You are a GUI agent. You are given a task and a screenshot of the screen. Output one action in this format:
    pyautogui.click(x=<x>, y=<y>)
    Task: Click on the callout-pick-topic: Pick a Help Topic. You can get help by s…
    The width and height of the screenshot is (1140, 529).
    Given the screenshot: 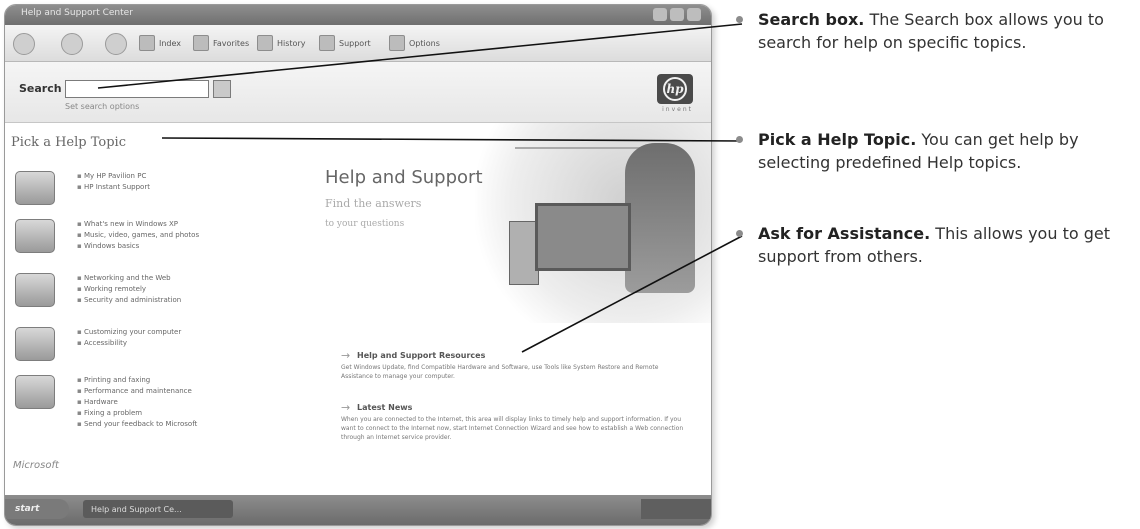 What is the action you would take?
    pyautogui.click(x=937, y=151)
    